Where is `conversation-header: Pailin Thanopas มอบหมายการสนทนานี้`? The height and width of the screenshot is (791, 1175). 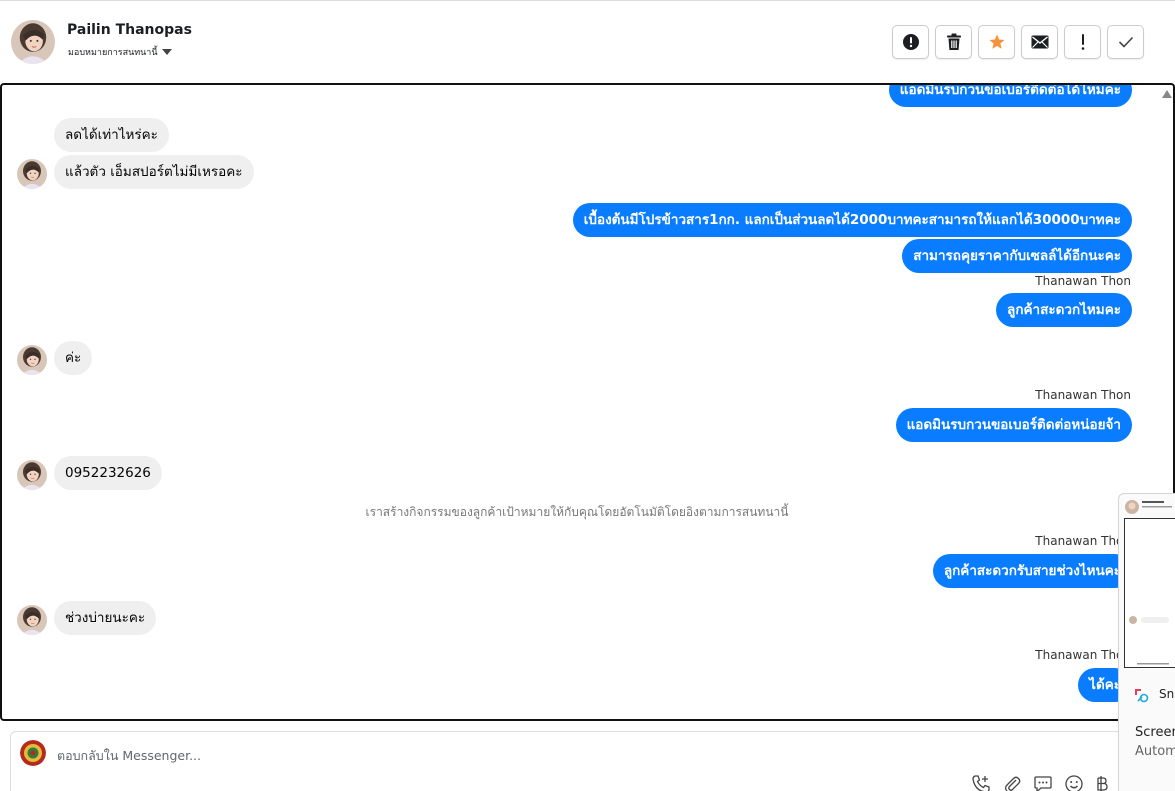
conversation-header: Pailin Thanopas มอบหมายการสนทนานี้ is located at coordinates (587, 42).